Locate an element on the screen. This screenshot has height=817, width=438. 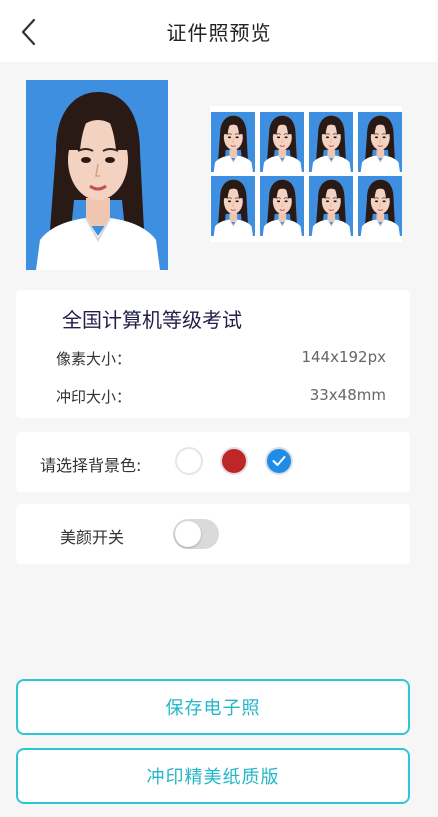
back-button is located at coordinates (28, 32).